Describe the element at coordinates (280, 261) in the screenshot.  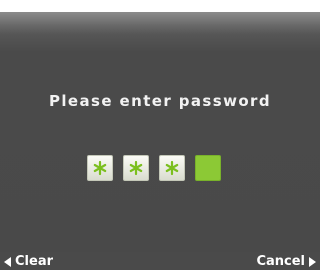
I see `cancel-label: Cancel` at that location.